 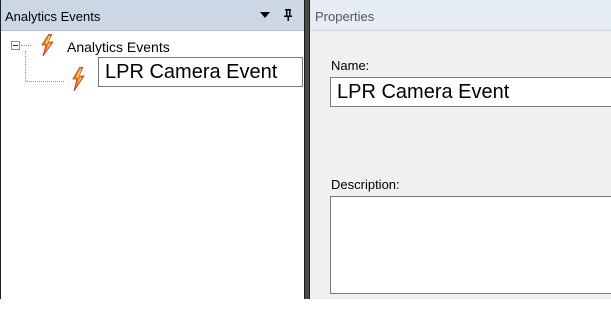 I want to click on collapse-icon, so click(x=15, y=45).